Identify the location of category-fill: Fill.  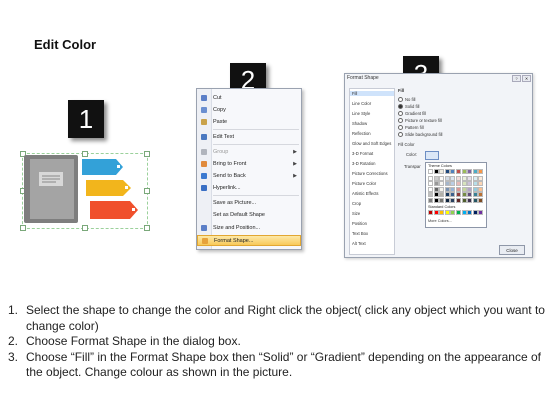
(372, 93).